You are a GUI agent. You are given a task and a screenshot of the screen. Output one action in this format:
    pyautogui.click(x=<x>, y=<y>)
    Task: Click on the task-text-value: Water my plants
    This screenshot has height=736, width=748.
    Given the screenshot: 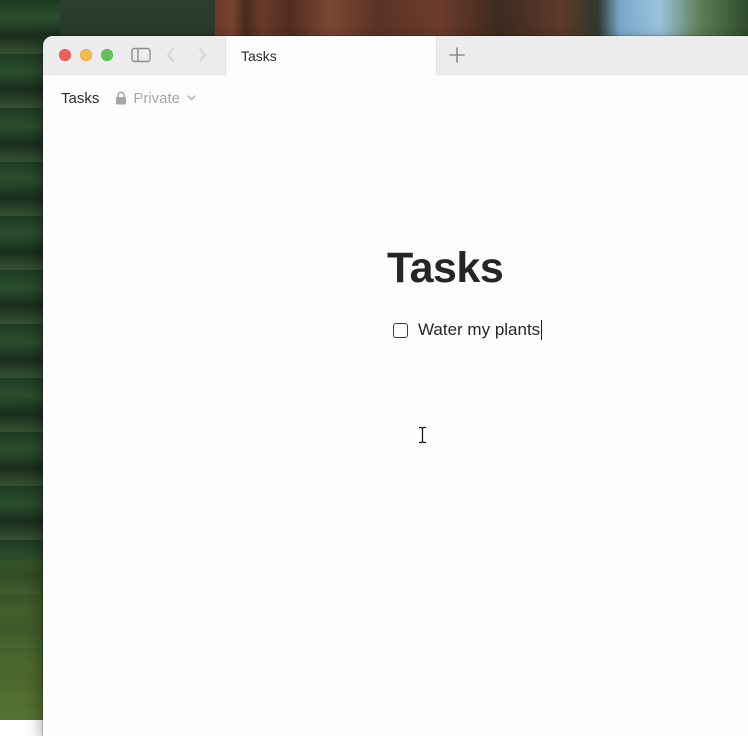 What is the action you would take?
    pyautogui.click(x=479, y=329)
    